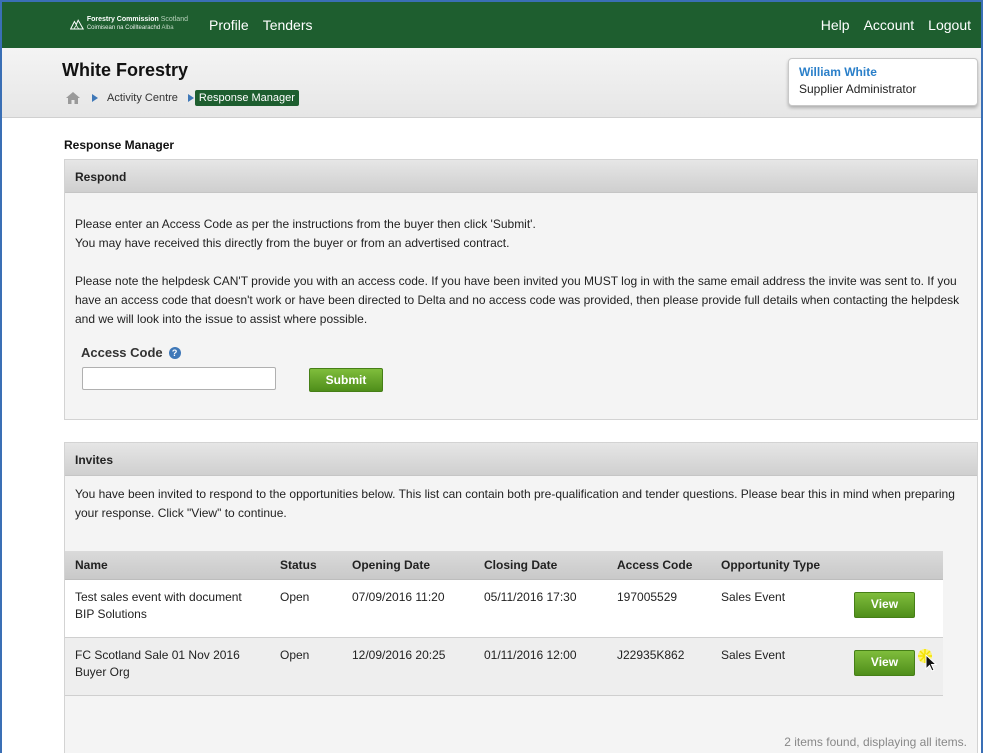  What do you see at coordinates (157, 654) in the screenshot?
I see `cell-name-line1: FC Scotland Sale 01 Nov 2016` at bounding box center [157, 654].